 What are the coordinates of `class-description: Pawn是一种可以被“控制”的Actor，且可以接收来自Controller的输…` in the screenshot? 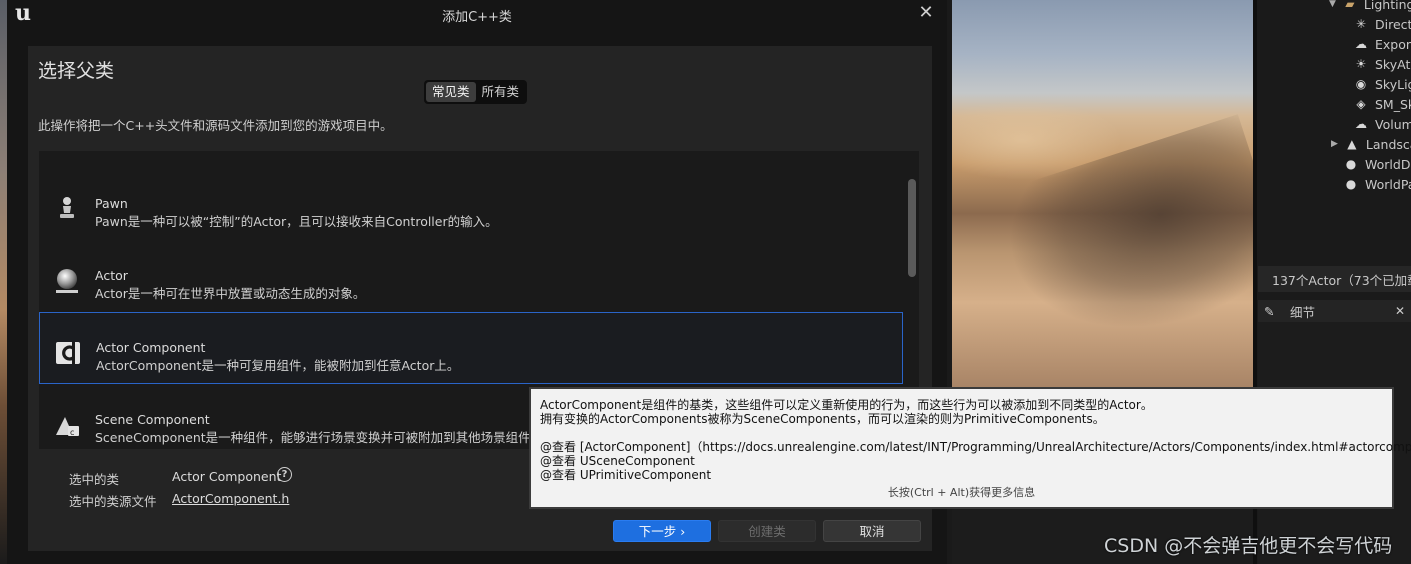 It's located at (296, 221).